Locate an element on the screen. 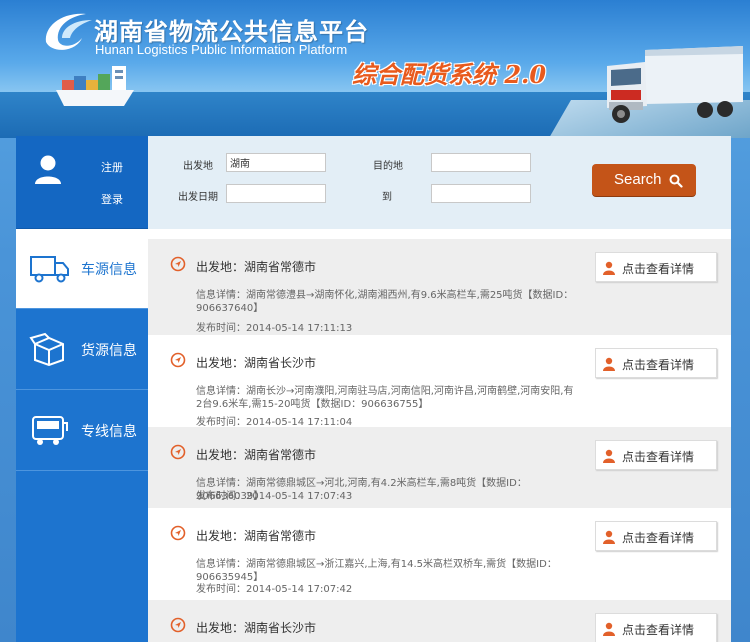 Image resolution: width=750 pixels, height=642 pixels. system-title: 综合配货系统 2.0 is located at coordinates (449, 74).